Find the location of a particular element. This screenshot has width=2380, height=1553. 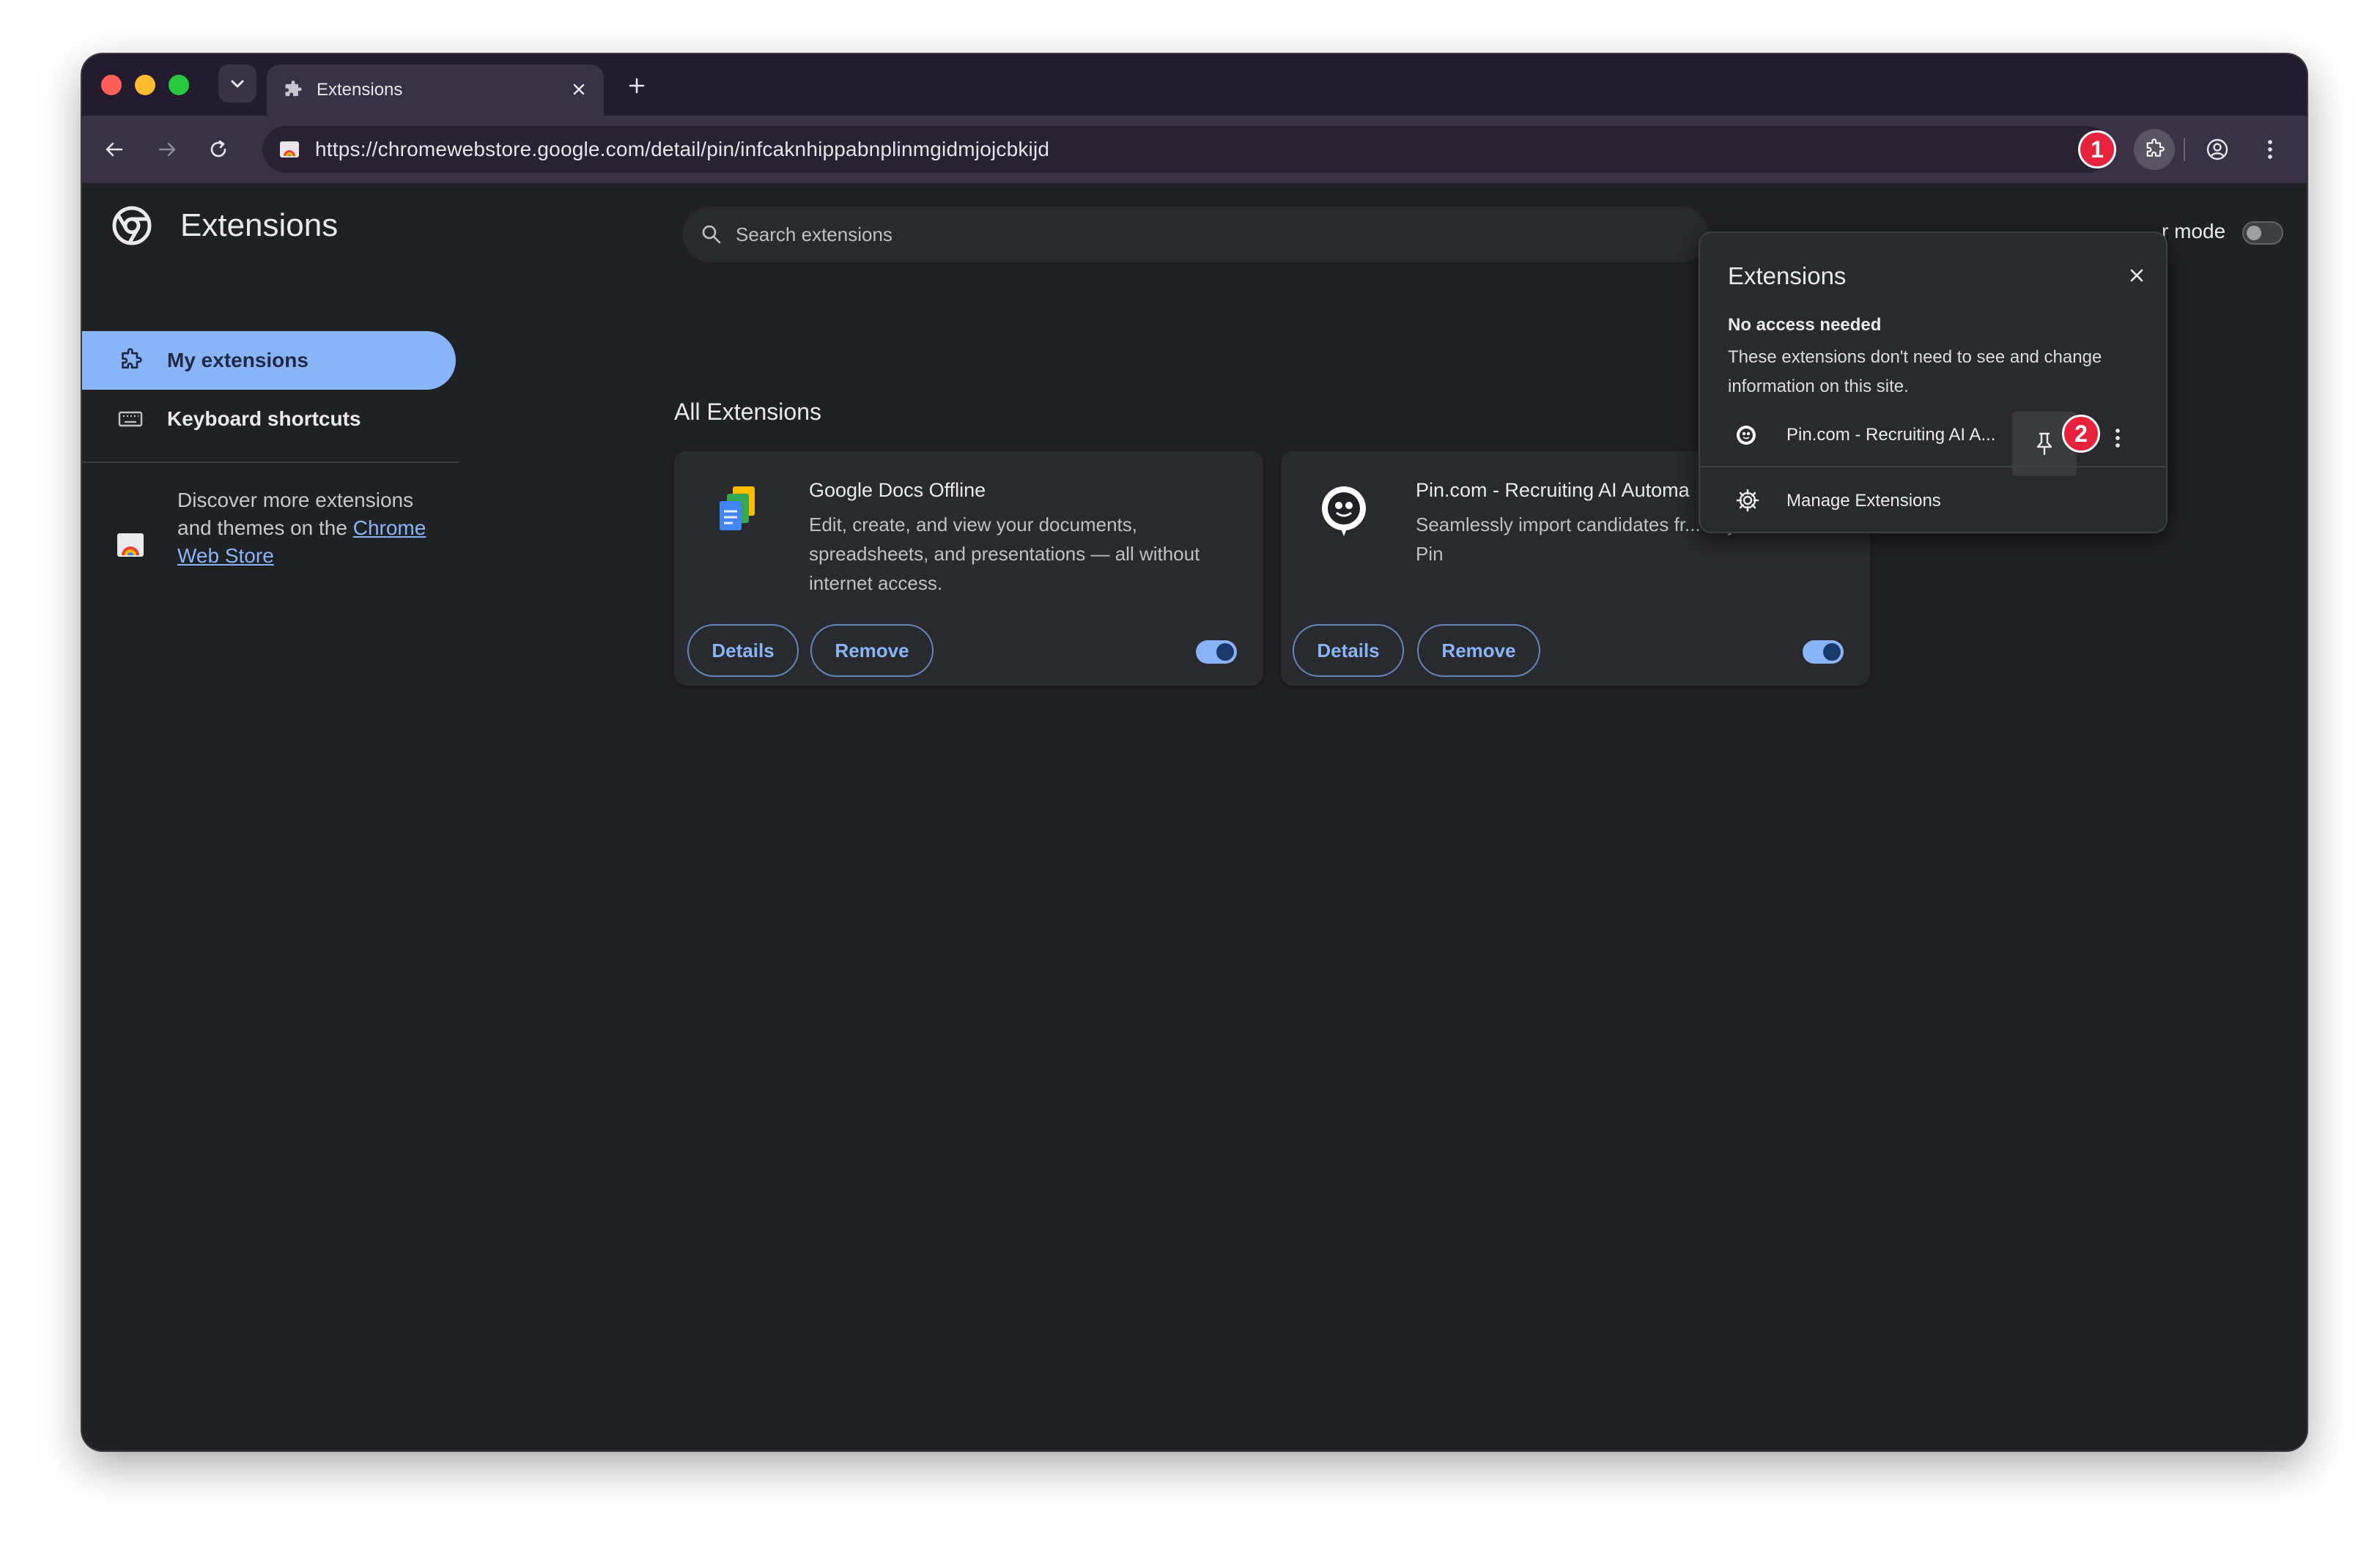

search-icon is located at coordinates (711, 235).